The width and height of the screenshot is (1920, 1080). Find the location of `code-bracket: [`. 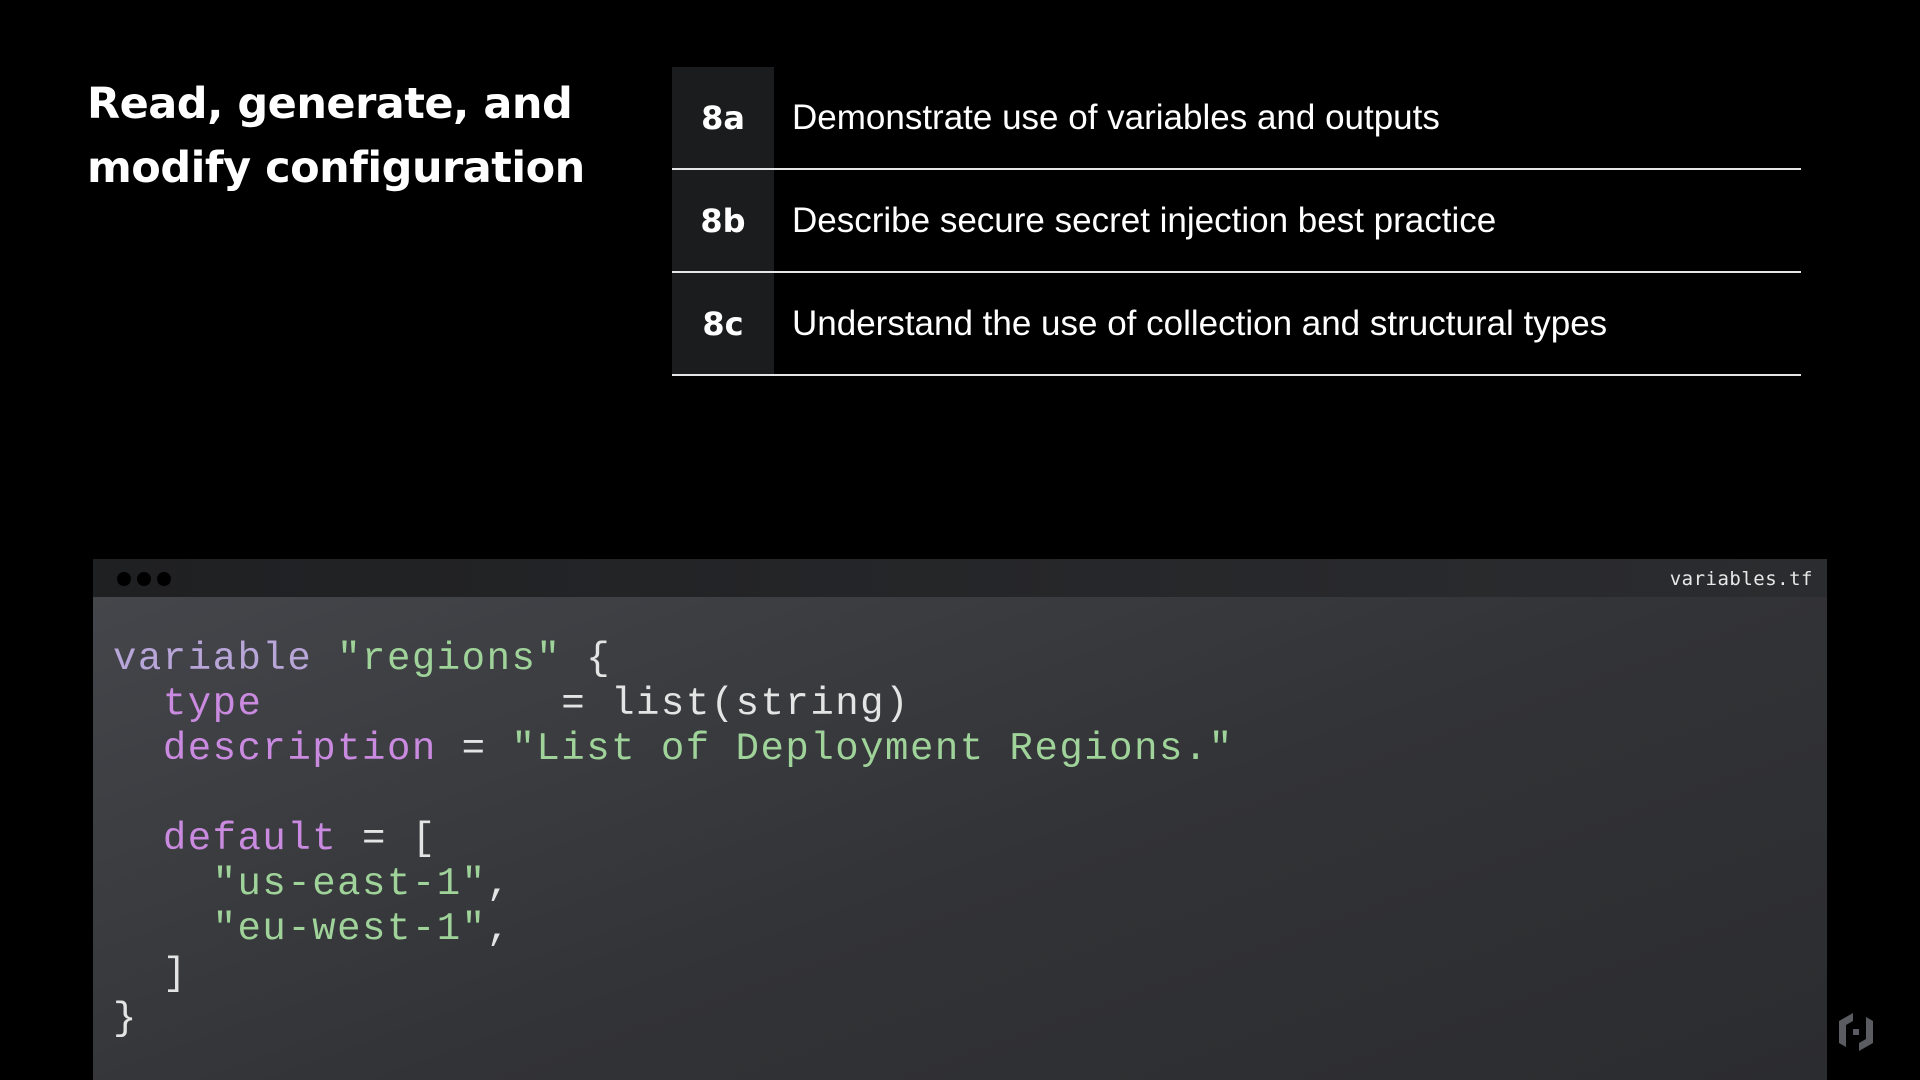

code-bracket: [ is located at coordinates (424, 839).